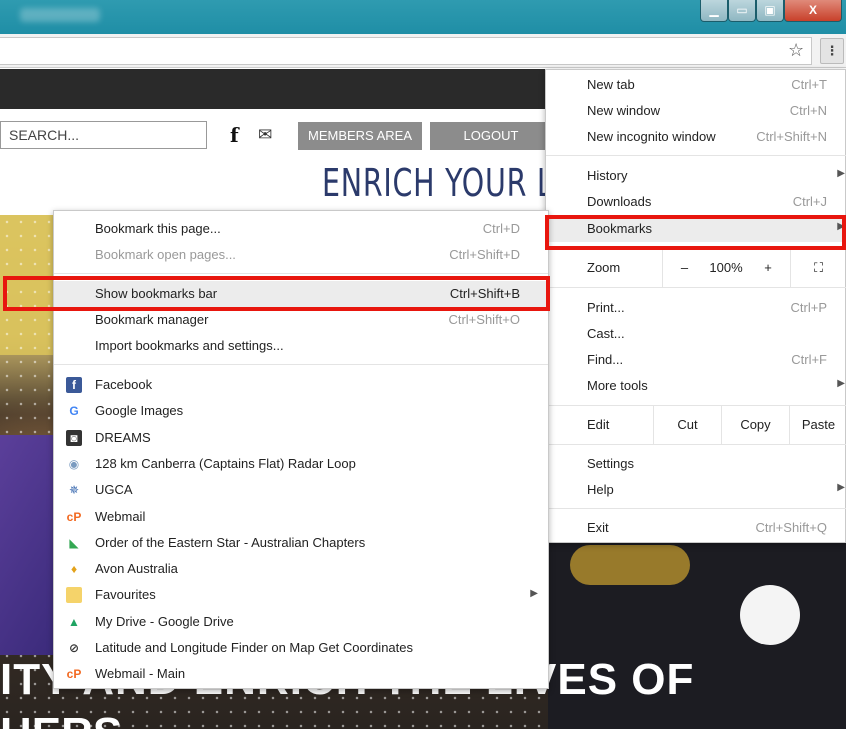  I want to click on bookmark-item: ✵ UGCA, so click(301, 490).